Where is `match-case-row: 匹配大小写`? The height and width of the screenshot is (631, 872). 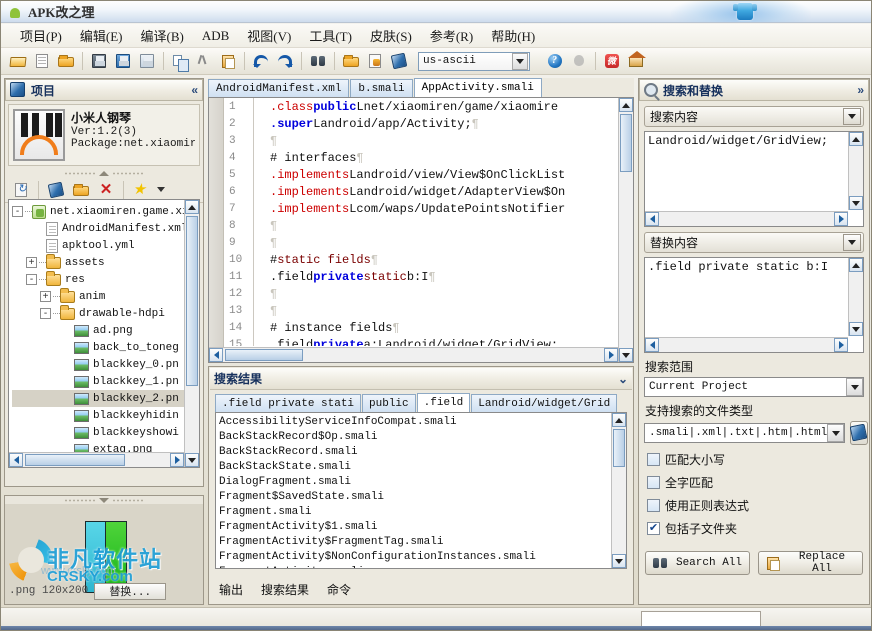 match-case-row: 匹配大小写 is located at coordinates (758, 459).